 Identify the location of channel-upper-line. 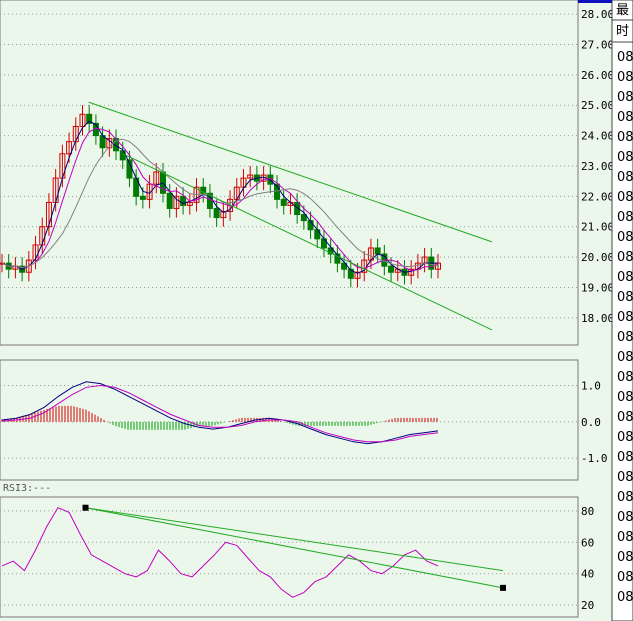
(290, 172).